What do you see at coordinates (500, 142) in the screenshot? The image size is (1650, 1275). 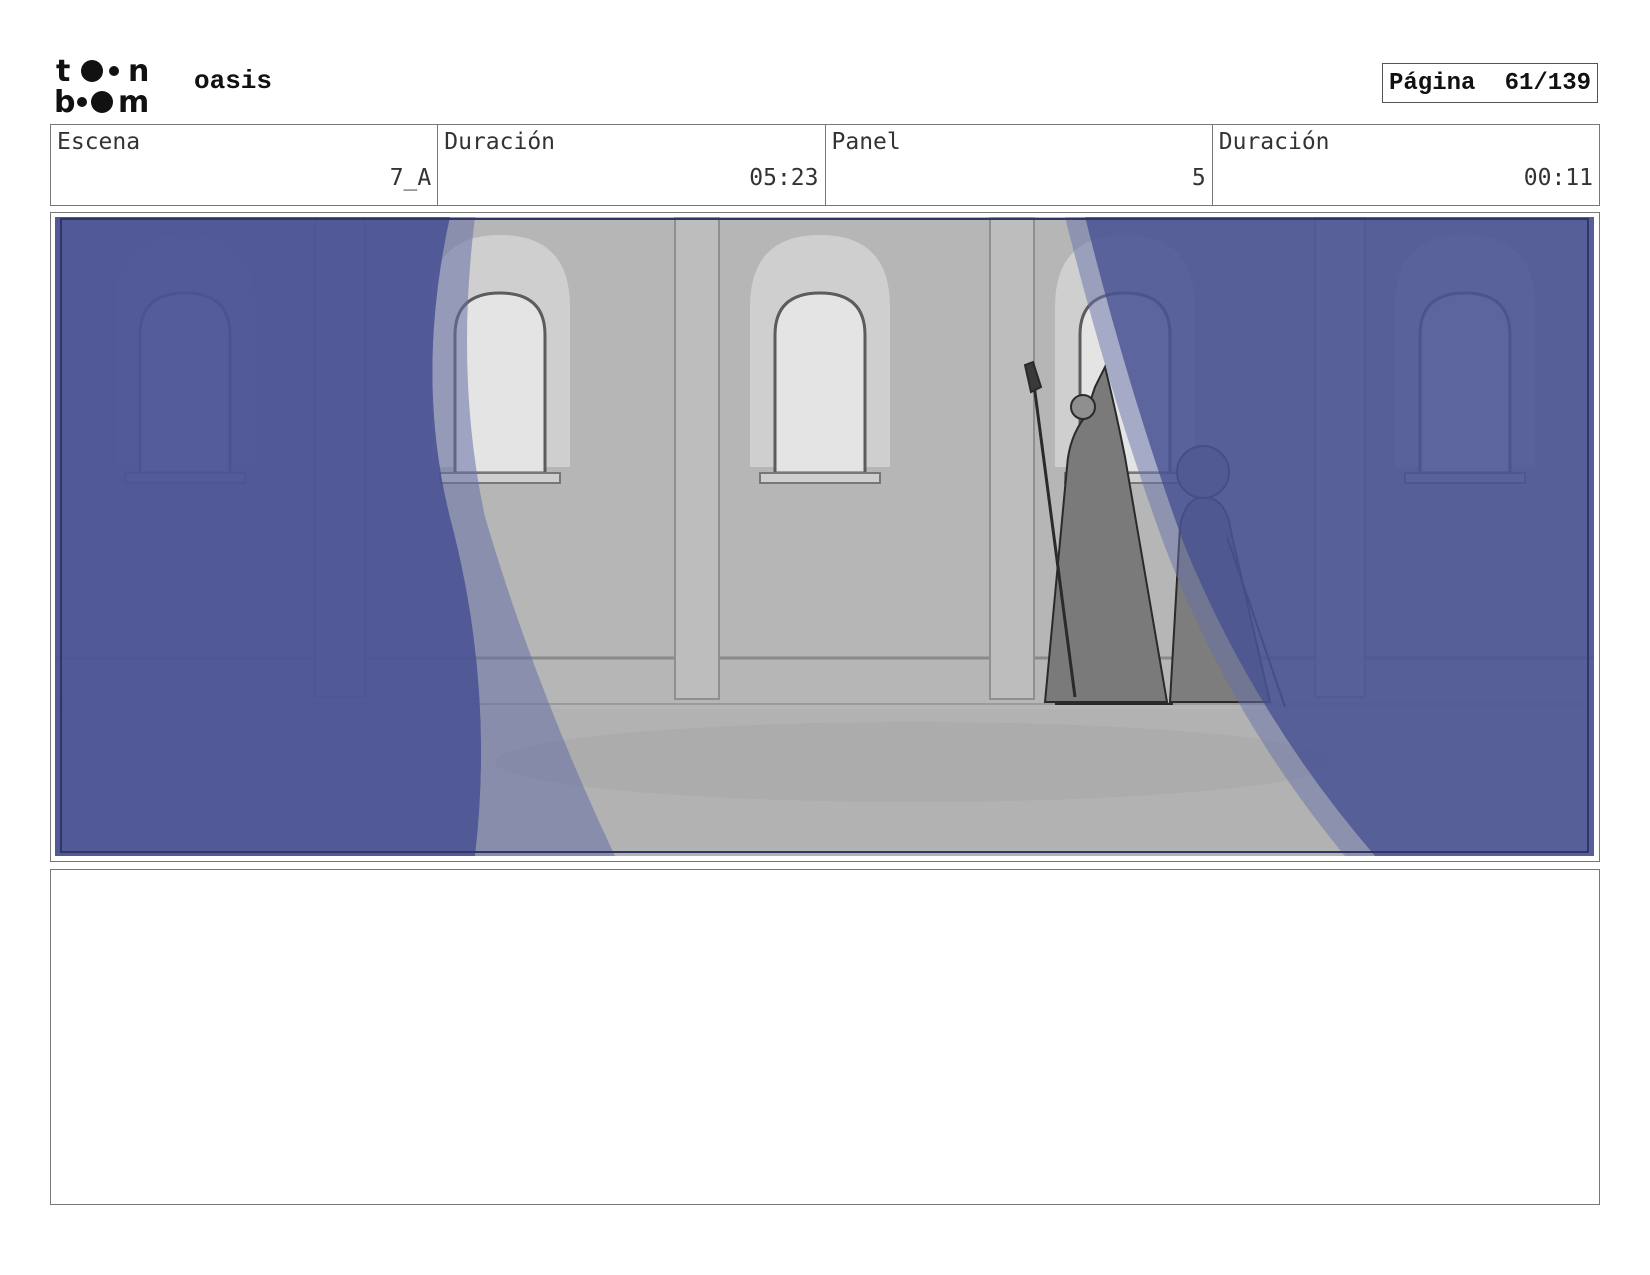 I see `scene-duration-label: Duración` at bounding box center [500, 142].